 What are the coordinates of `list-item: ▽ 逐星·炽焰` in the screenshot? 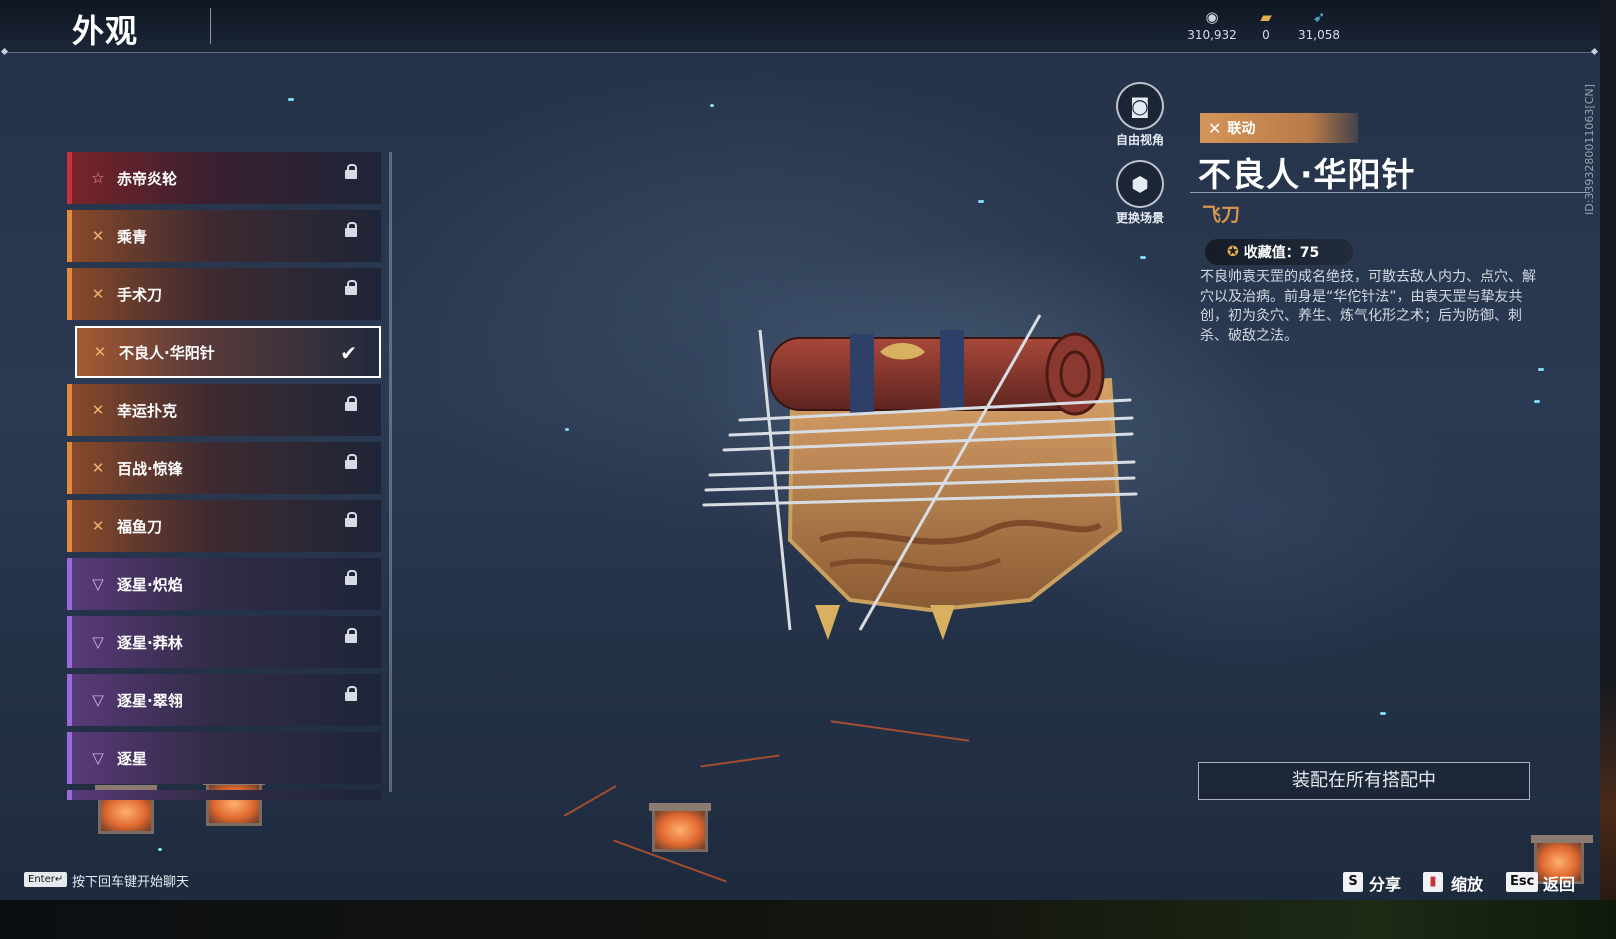 It's located at (224, 584).